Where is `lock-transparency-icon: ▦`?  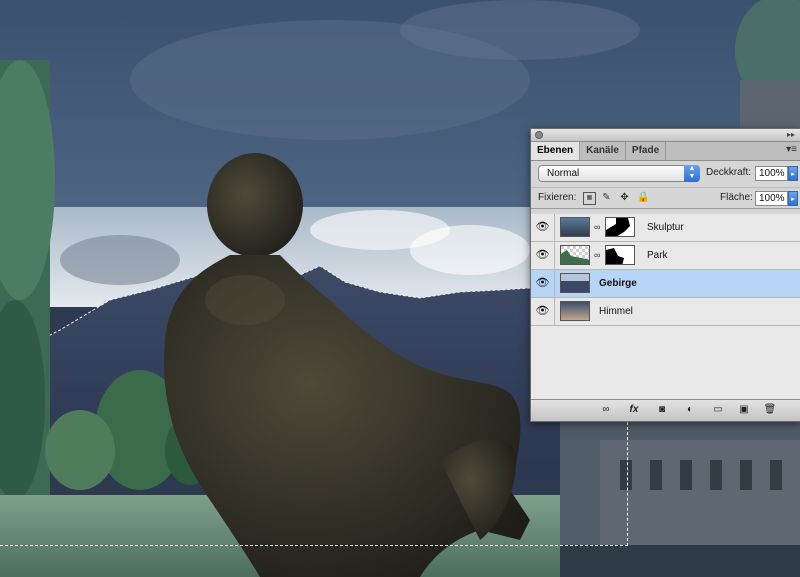
lock-transparency-icon: ▦ is located at coordinates (589, 198).